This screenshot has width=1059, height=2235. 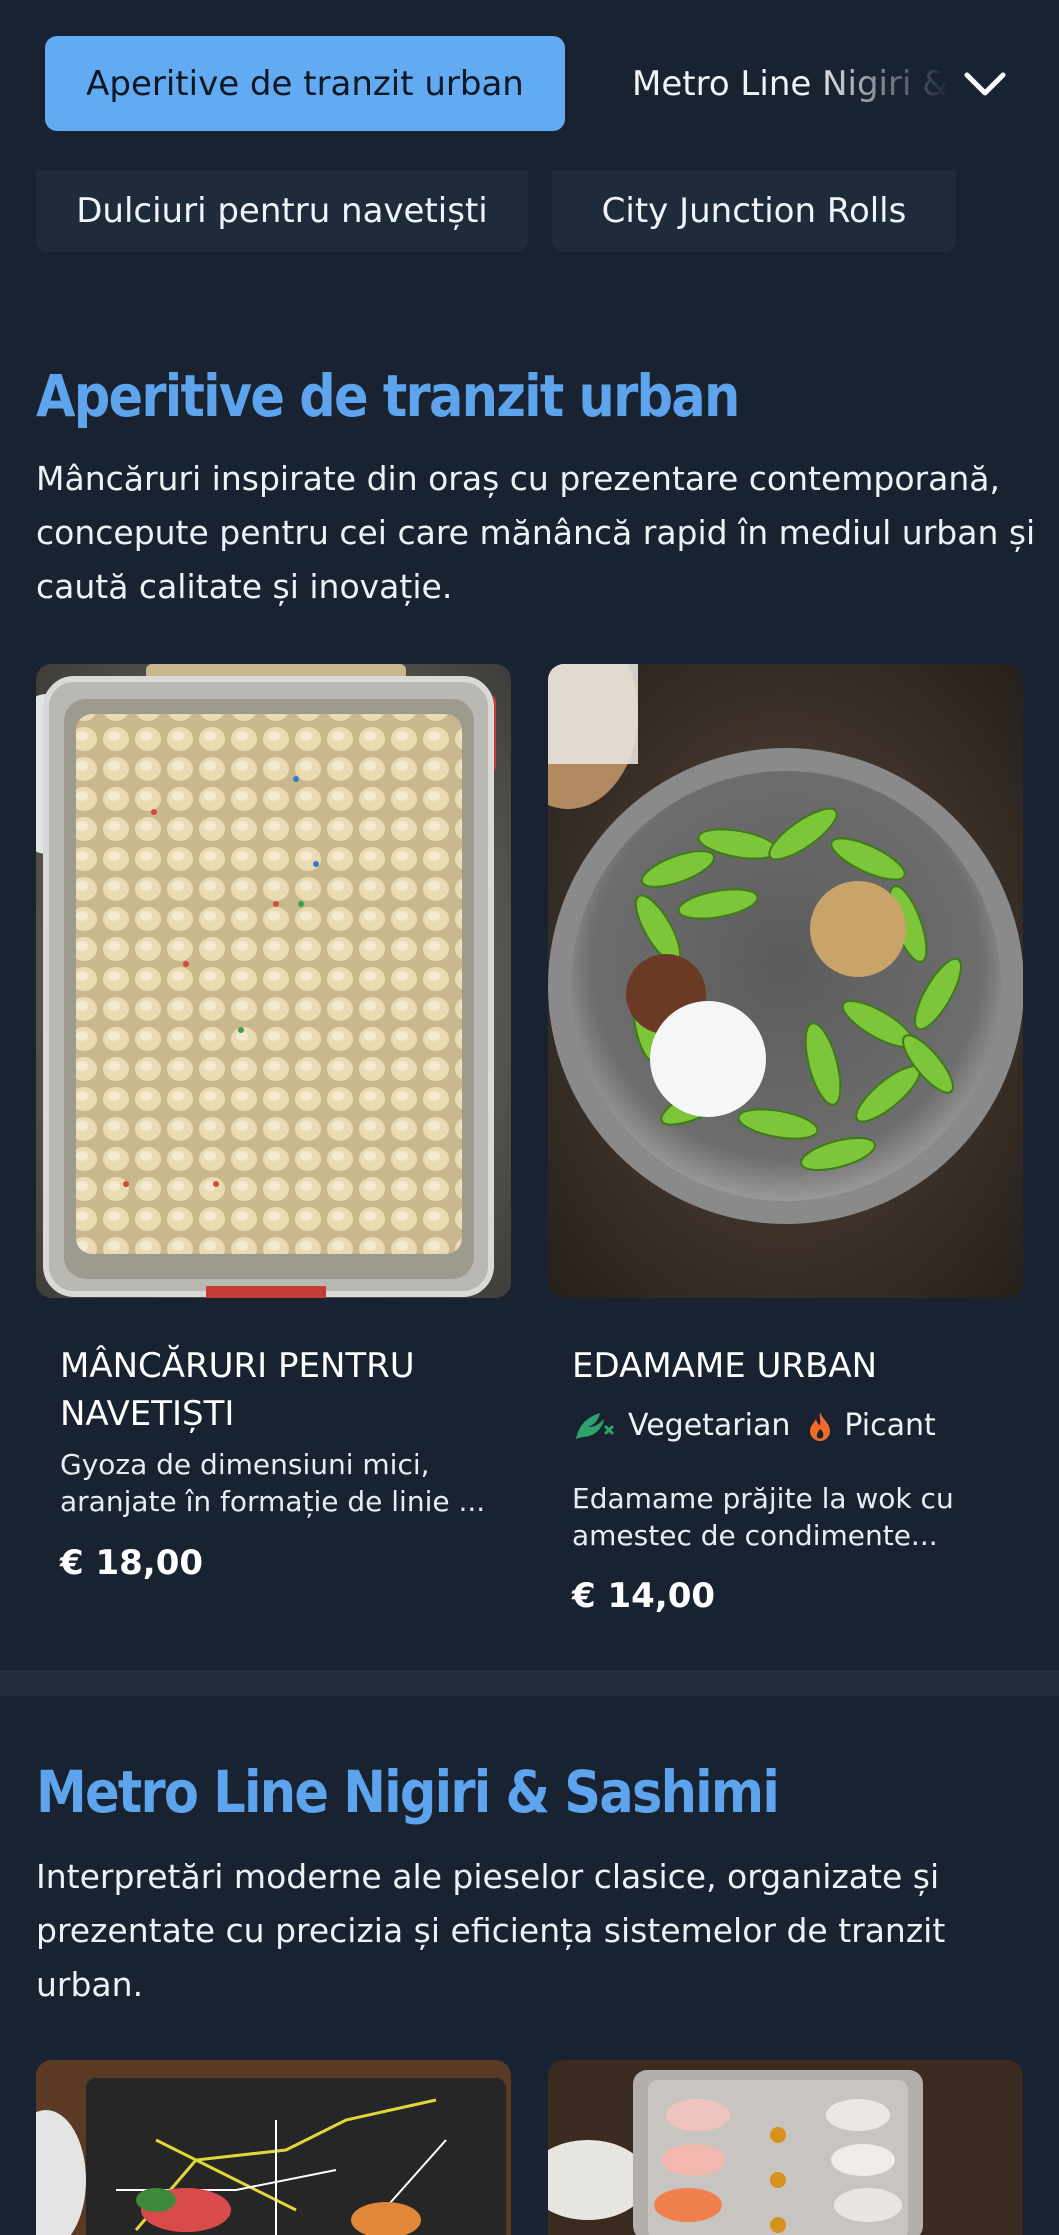 I want to click on nigiri-map-image, so click(x=273, y=2147).